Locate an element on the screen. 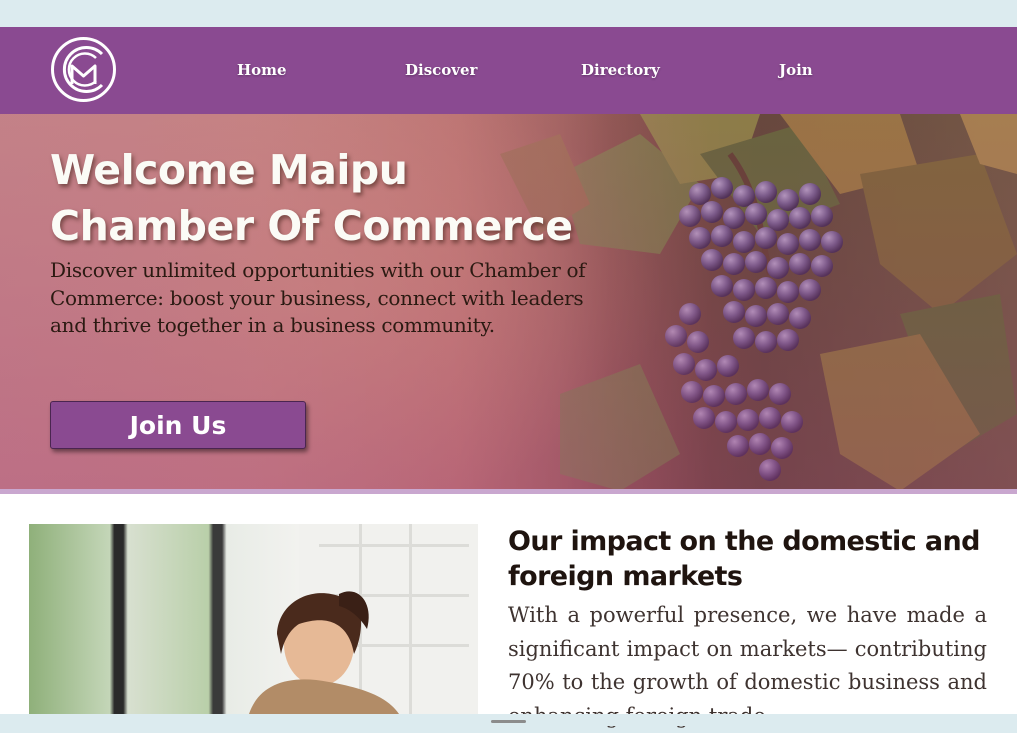 This screenshot has height=733, width=1017. hero-title-line2: Chamber Of Commerce is located at coordinates (311, 226).